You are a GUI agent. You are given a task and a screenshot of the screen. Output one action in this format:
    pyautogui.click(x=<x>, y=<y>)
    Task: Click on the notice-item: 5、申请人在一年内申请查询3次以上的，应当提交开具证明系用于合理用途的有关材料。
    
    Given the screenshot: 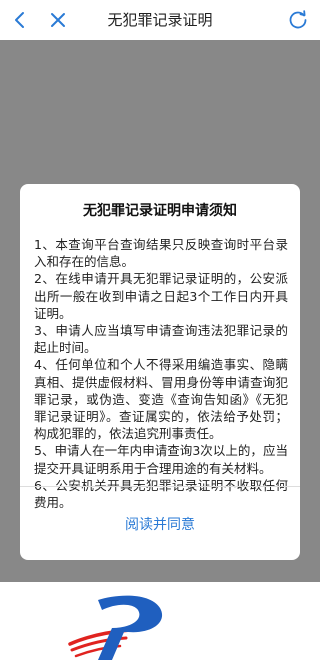 What is the action you would take?
    pyautogui.click(x=161, y=459)
    